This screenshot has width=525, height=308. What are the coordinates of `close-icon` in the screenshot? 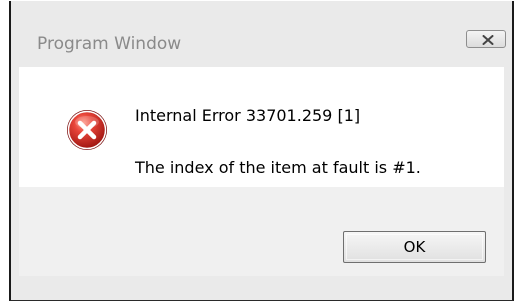 It's located at (488, 40).